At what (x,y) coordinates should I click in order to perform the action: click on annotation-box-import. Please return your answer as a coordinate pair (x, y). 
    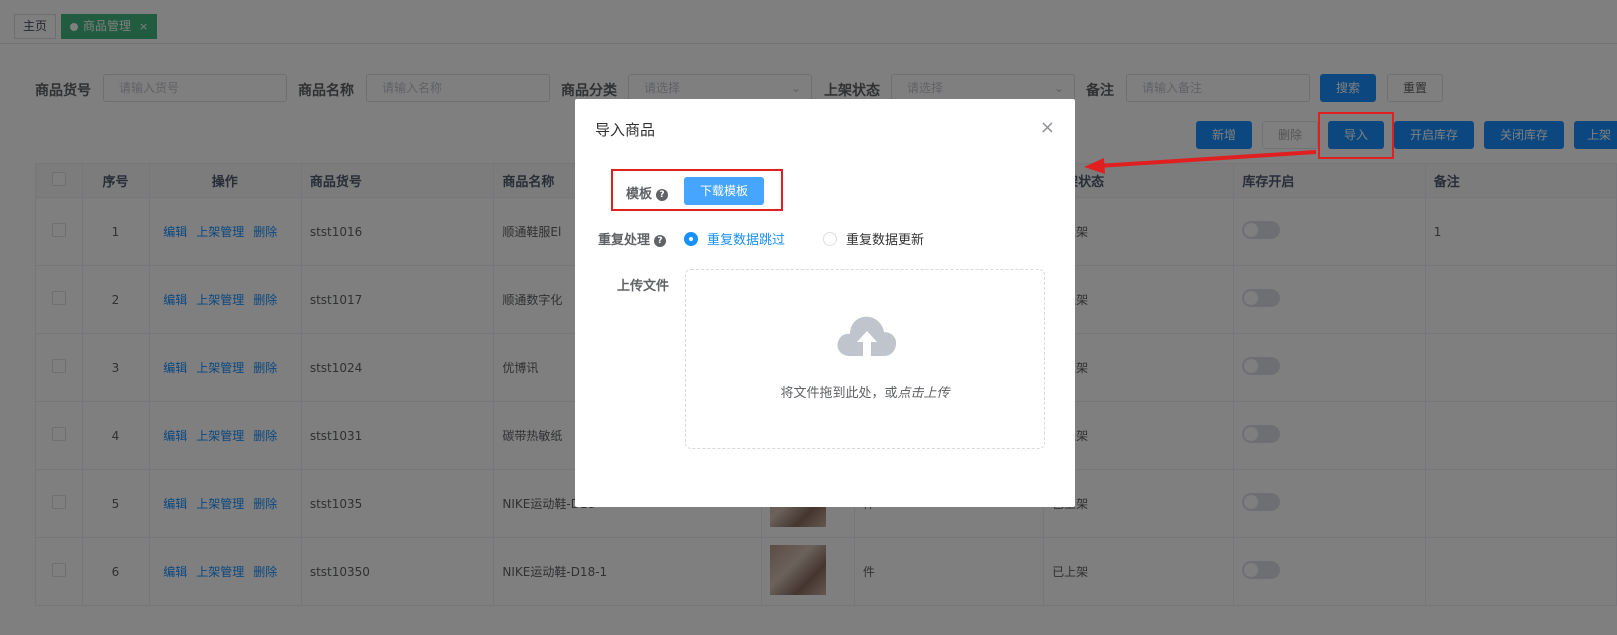
    Looking at the image, I should click on (1356, 135).